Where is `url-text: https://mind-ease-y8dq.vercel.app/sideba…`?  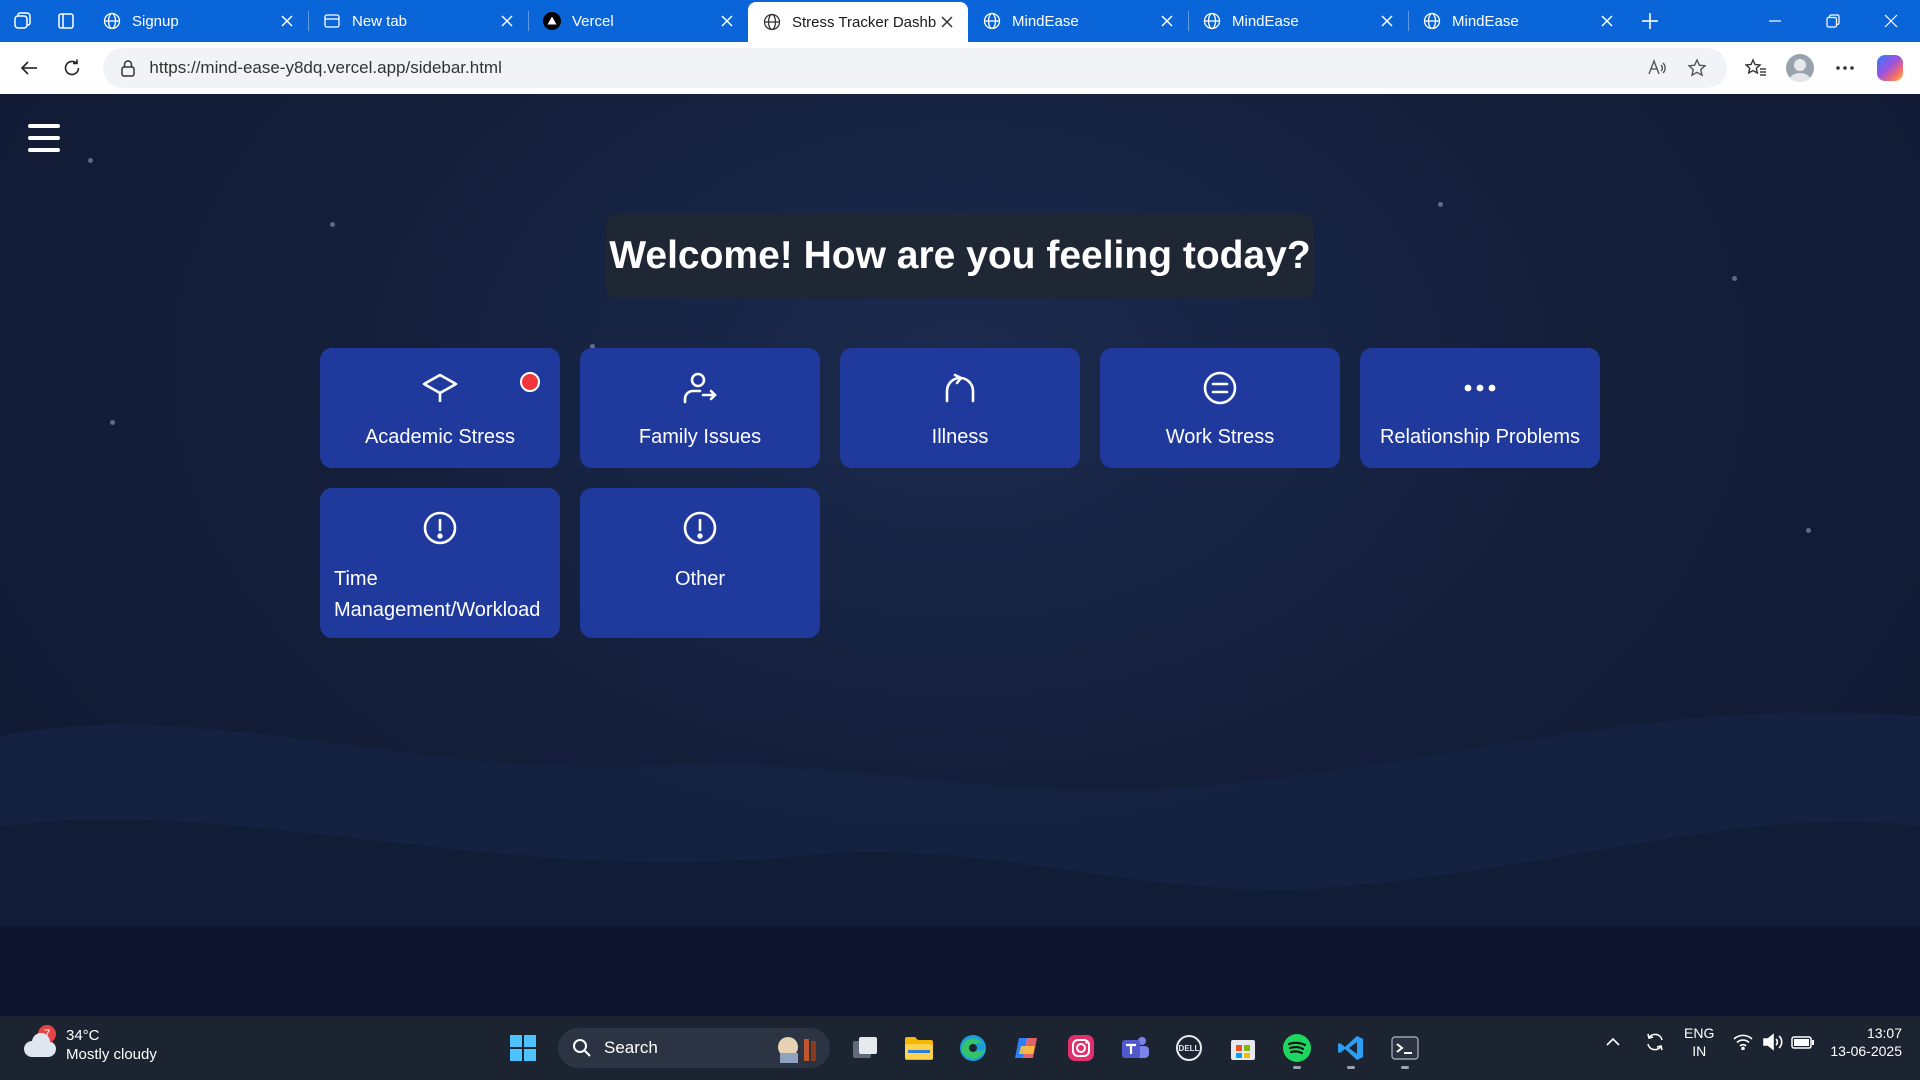 url-text: https://mind-ease-y8dq.vercel.app/sideba… is located at coordinates (325, 67).